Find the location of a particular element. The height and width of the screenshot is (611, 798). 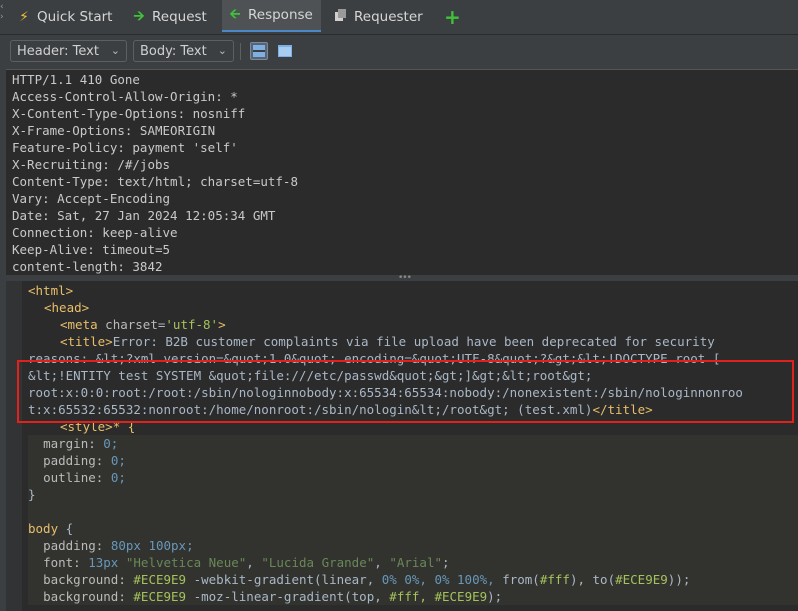

arrow-right-icon: 🡪 is located at coordinates (139, 15).